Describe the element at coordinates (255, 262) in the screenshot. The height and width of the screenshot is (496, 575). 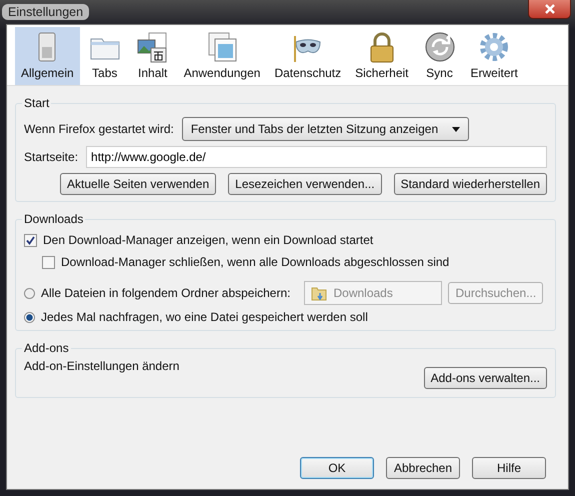
I see `option-label: Download-Manager schließen, wenn alle Downloads abgeschlossen sind` at that location.